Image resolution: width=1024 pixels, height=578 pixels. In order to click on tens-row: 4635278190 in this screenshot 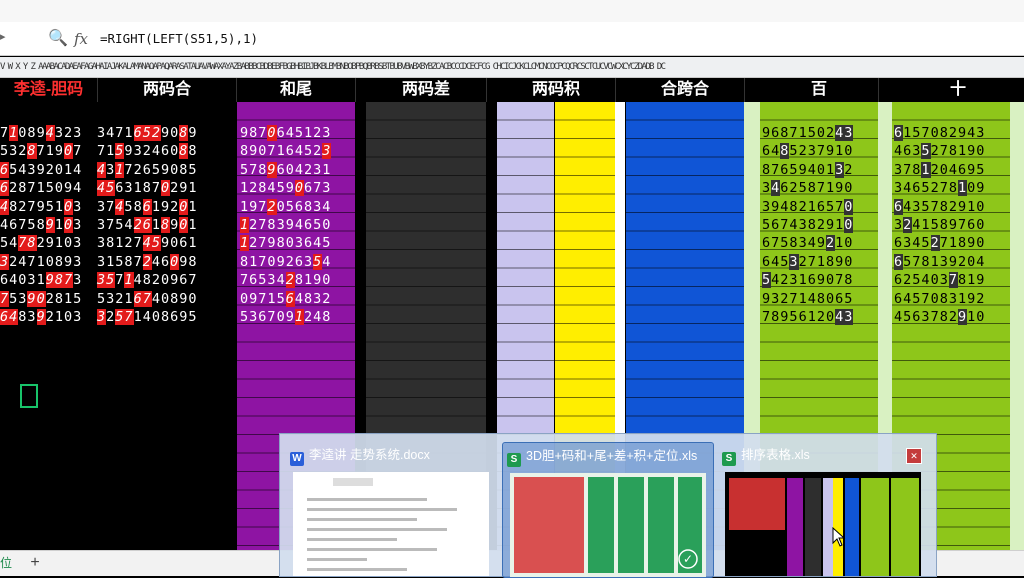, I will do `click(939, 151)`.